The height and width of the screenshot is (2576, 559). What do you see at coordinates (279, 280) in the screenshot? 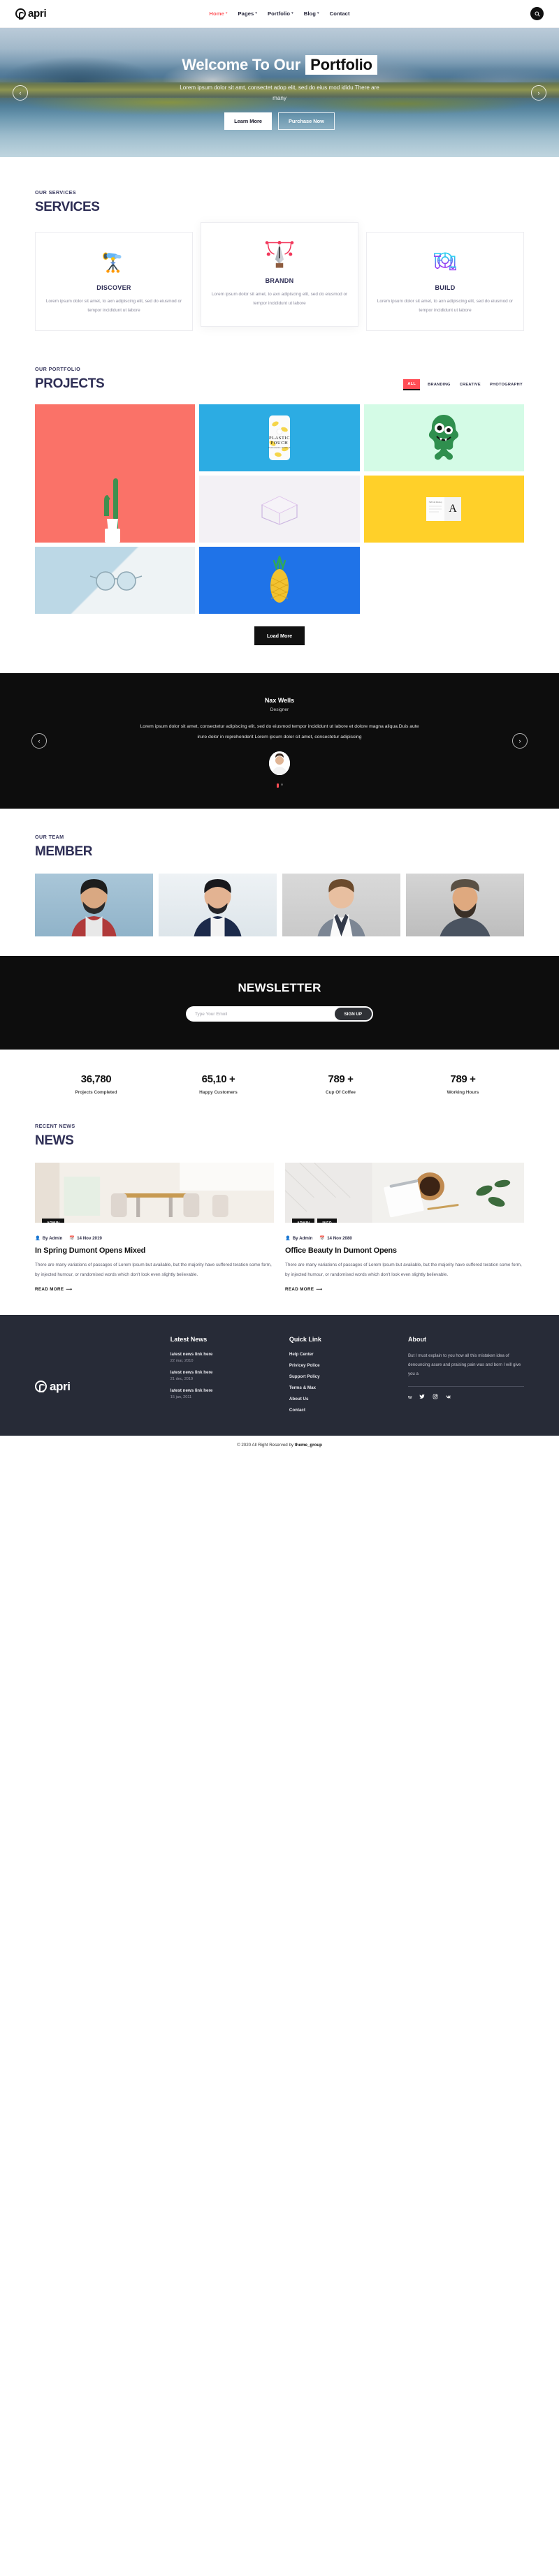
I see `service-name: BRANDN` at bounding box center [279, 280].